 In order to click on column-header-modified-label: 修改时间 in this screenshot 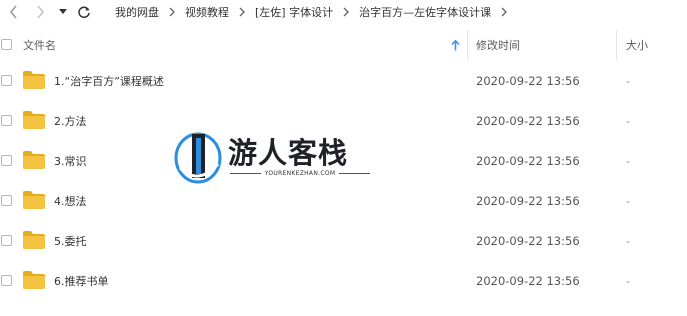, I will do `click(498, 45)`.